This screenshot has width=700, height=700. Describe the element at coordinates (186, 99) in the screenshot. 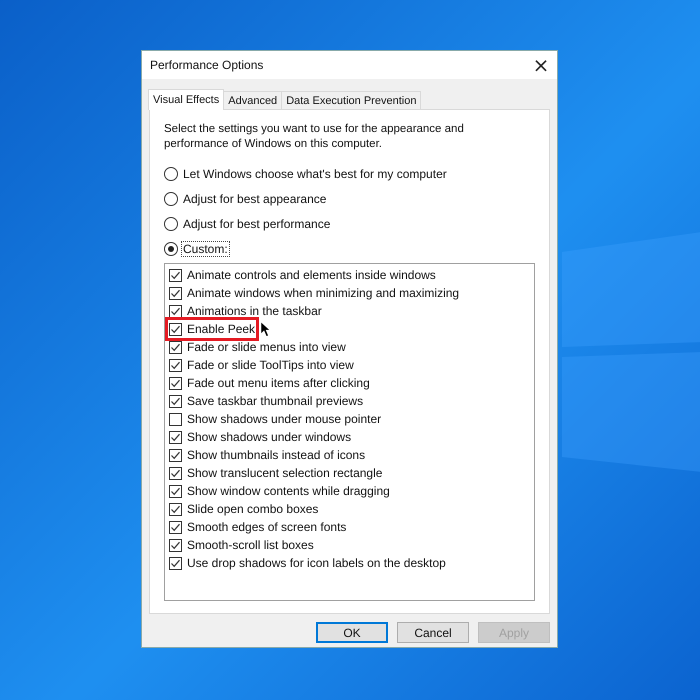

I see `tab: Visual Effects` at that location.